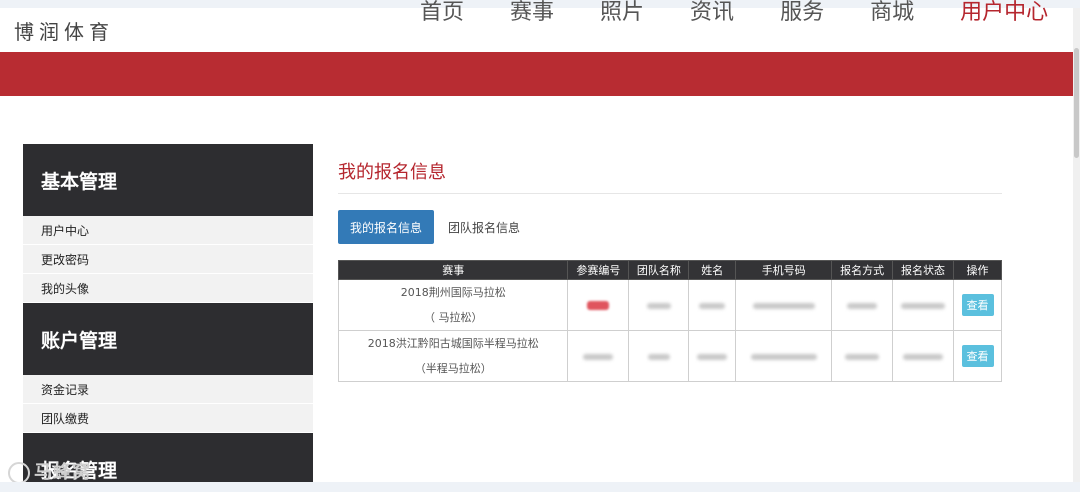 This screenshot has width=1080, height=492. Describe the element at coordinates (453, 292) in the screenshot. I see `event-name: 2018荆州国际马拉松` at that location.